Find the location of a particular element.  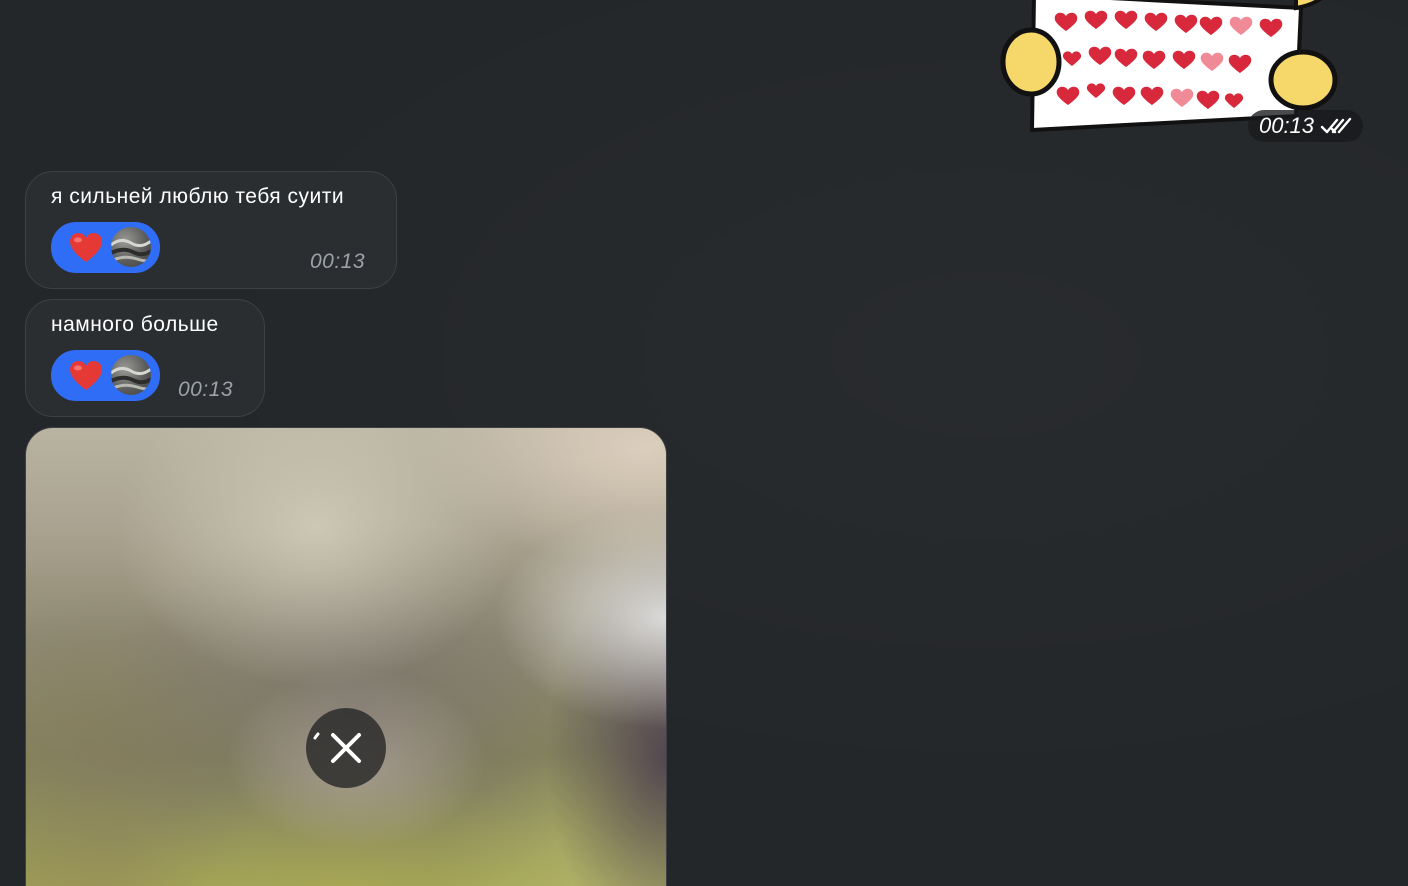

message-text: я сильней люблю тебя суити is located at coordinates (198, 196).